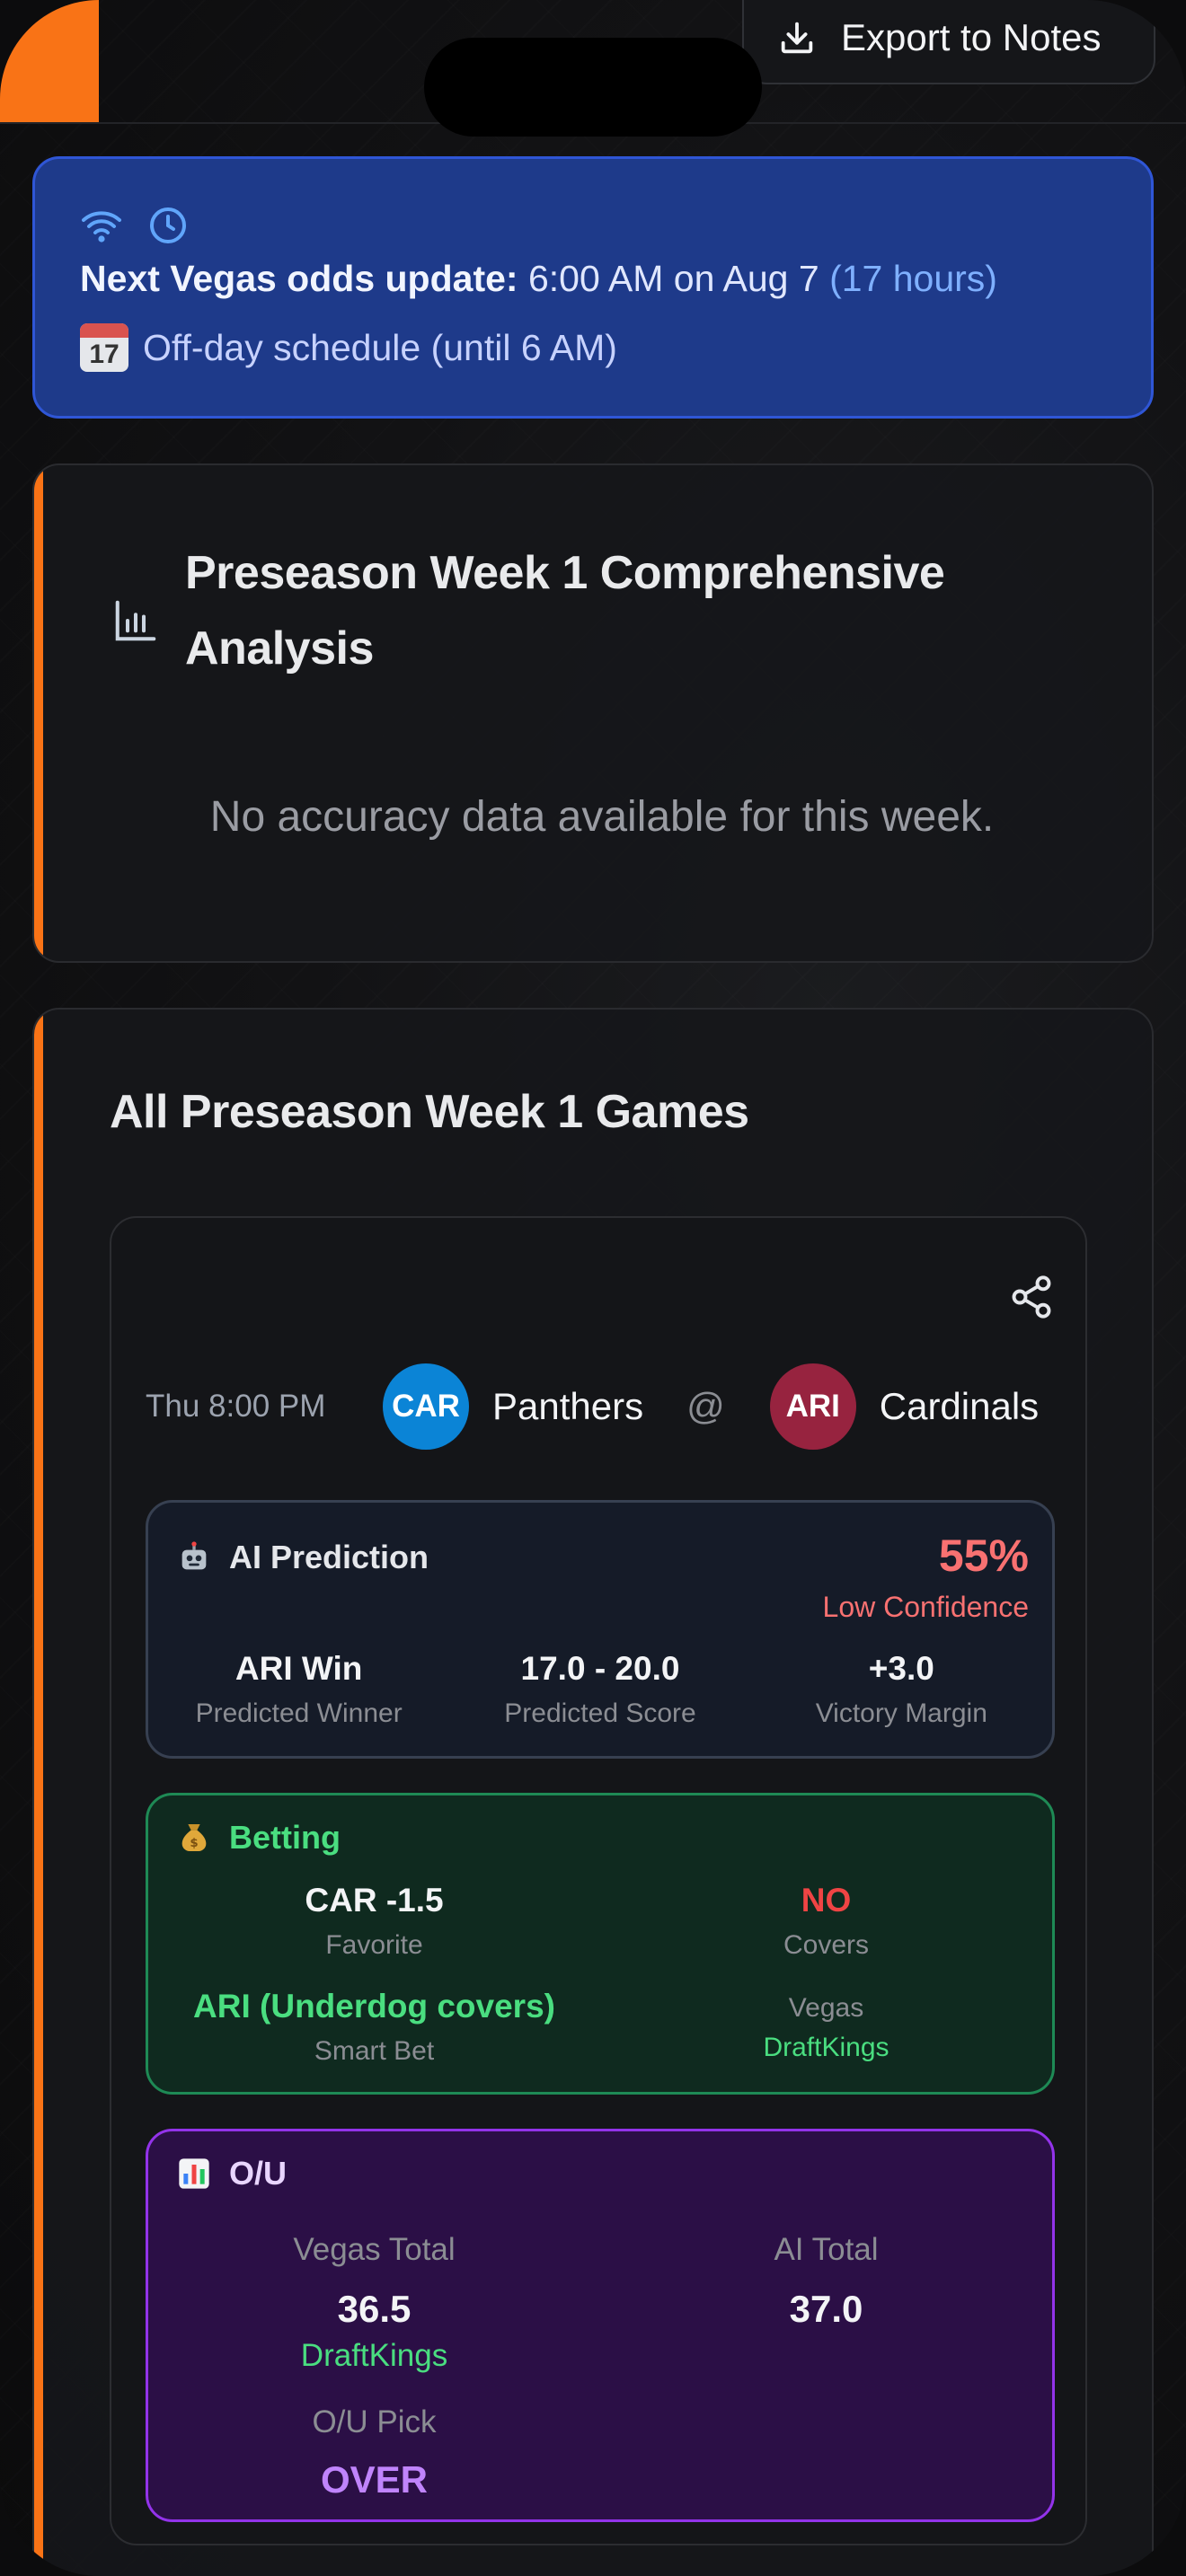 This screenshot has height=2576, width=1186. I want to click on vegas-source: Vegas DraftKings, so click(826, 2027).